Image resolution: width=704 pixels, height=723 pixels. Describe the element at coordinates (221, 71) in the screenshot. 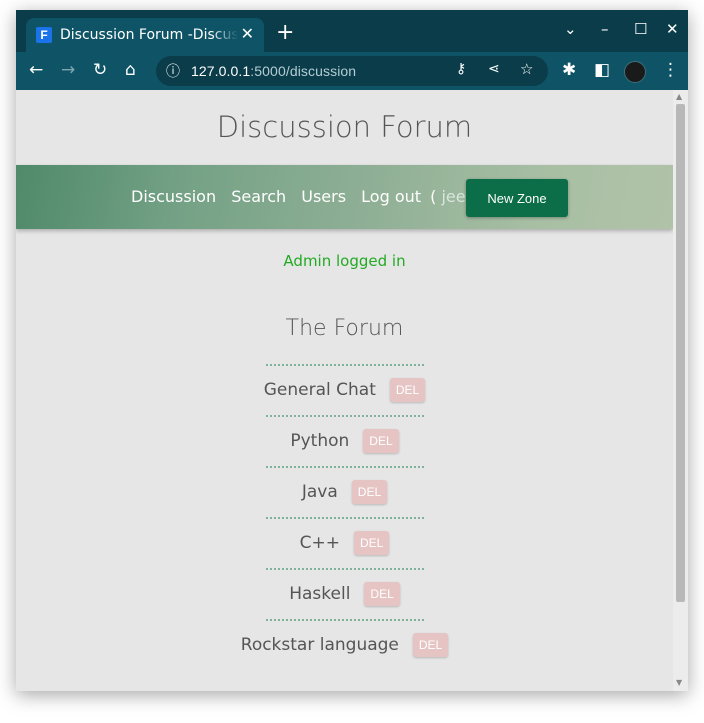

I see `url-host: 127.0.0.1` at that location.